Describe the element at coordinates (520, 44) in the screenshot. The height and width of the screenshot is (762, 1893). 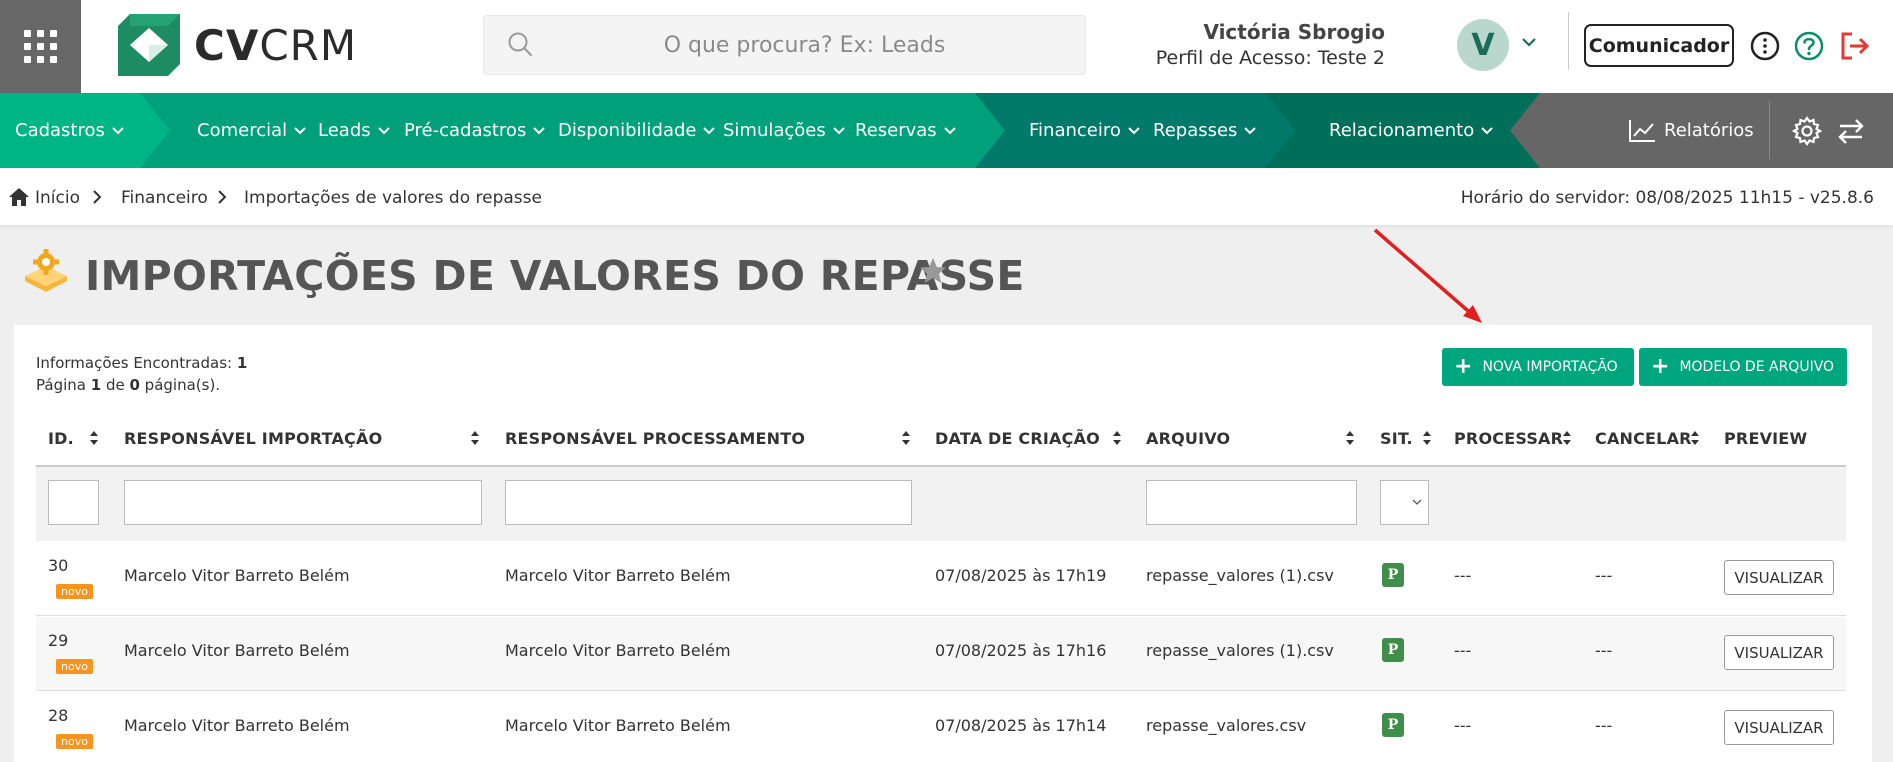
I see `search-icon` at that location.